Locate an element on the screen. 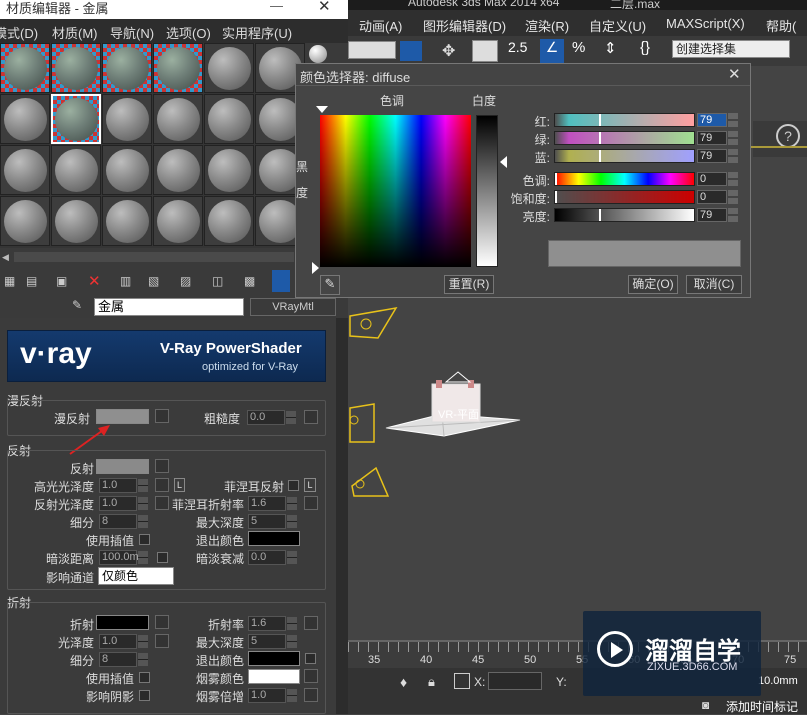  absolute-mode-icon is located at coordinates (462, 681).